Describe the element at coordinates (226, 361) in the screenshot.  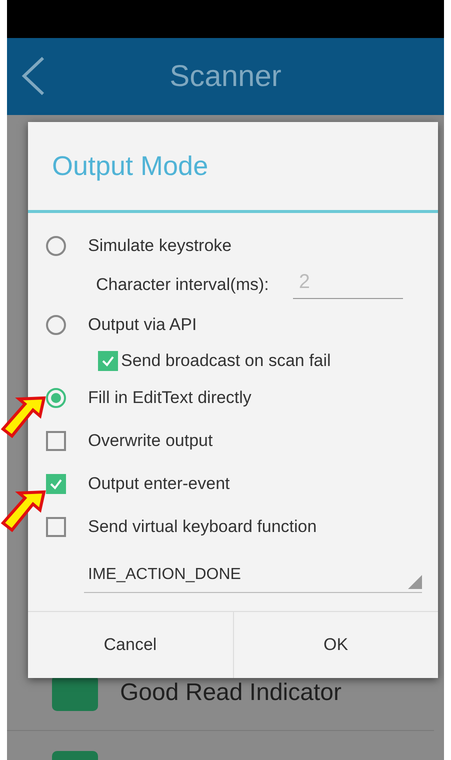
I see `option-label: Send broadcast on scan fail` at that location.